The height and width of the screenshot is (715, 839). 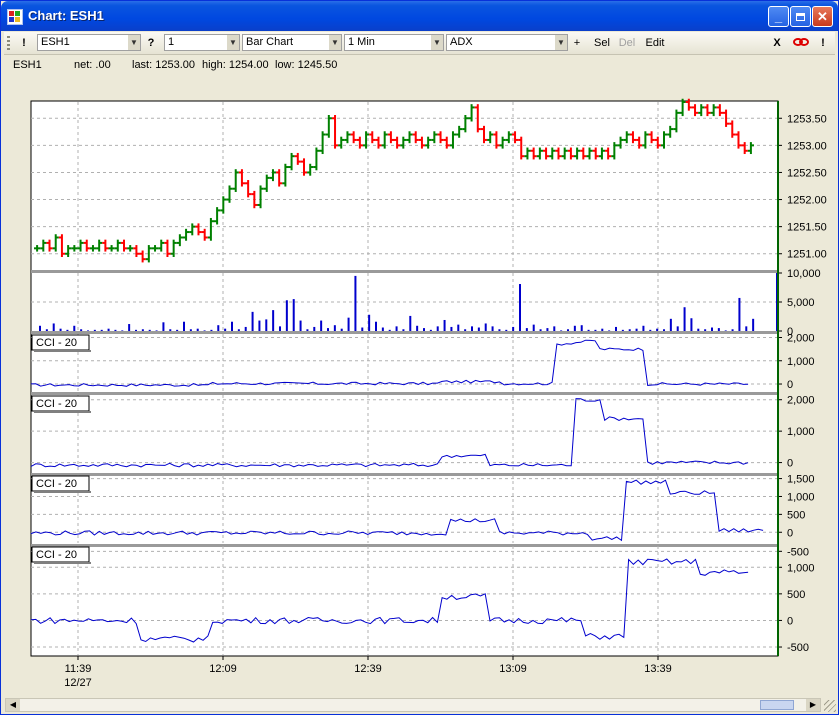 I want to click on add-indicator-button: +, so click(x=577, y=43).